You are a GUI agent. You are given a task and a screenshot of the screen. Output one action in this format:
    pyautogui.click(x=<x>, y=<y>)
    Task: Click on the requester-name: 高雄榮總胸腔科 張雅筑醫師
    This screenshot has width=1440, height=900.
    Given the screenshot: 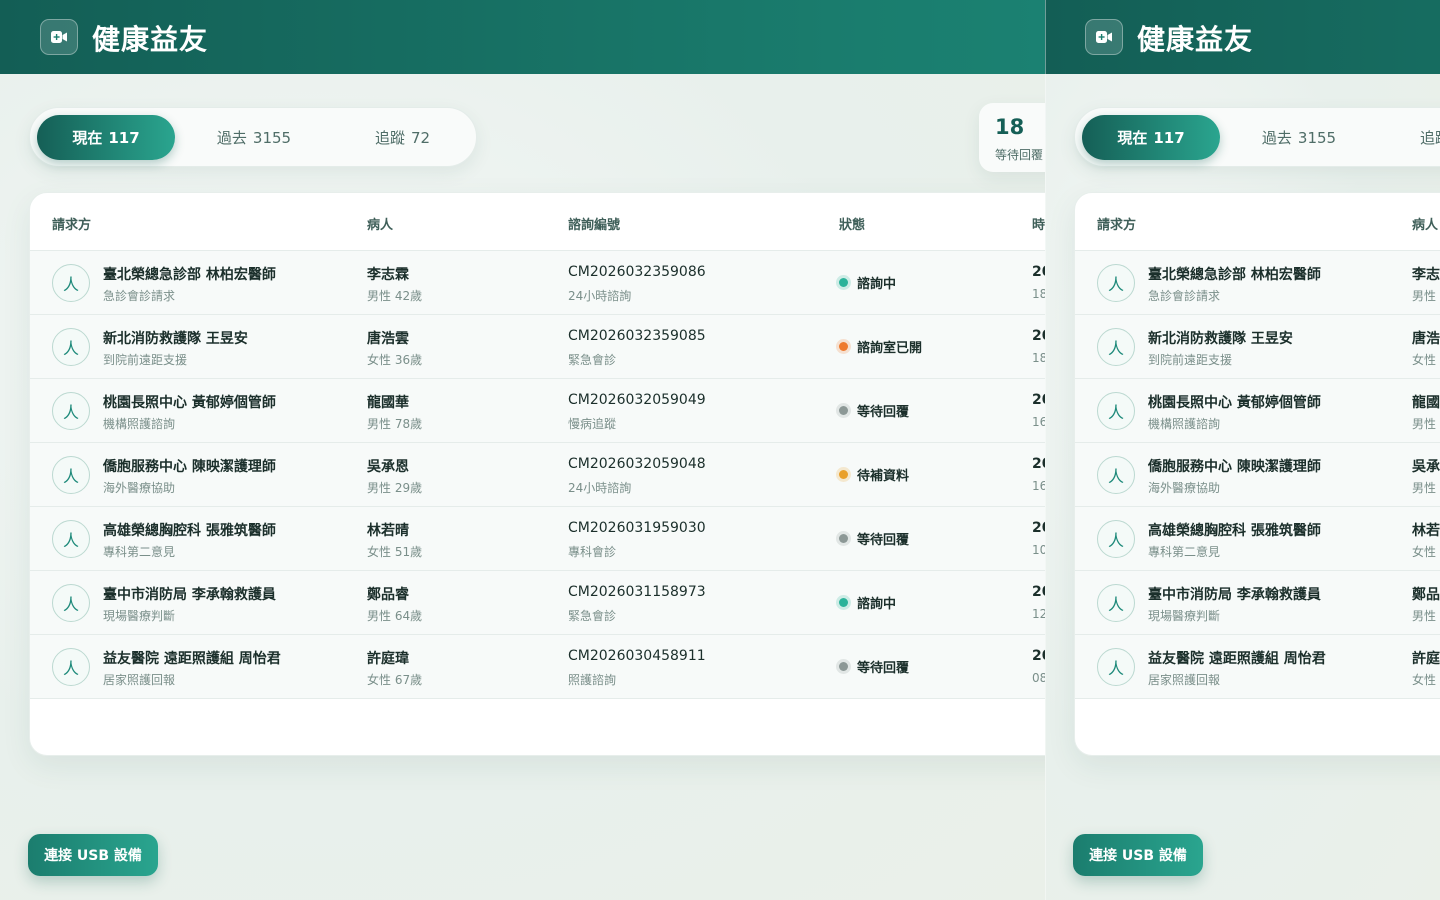 What is the action you would take?
    pyautogui.click(x=189, y=531)
    